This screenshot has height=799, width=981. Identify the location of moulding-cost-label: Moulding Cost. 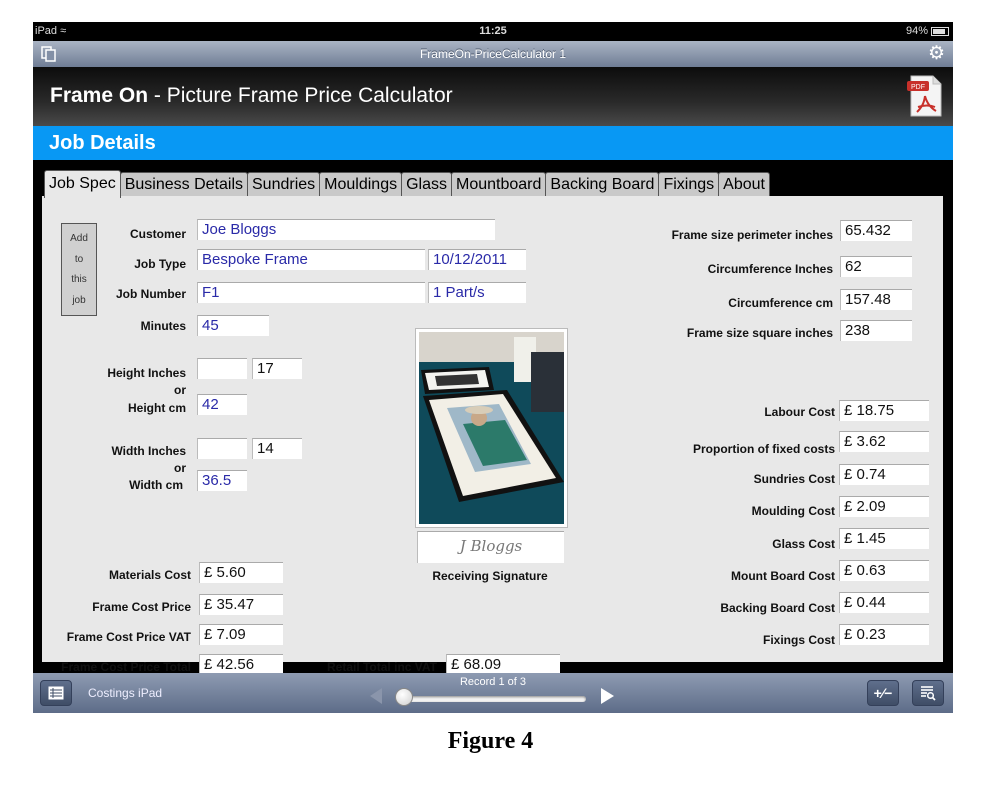
(793, 511).